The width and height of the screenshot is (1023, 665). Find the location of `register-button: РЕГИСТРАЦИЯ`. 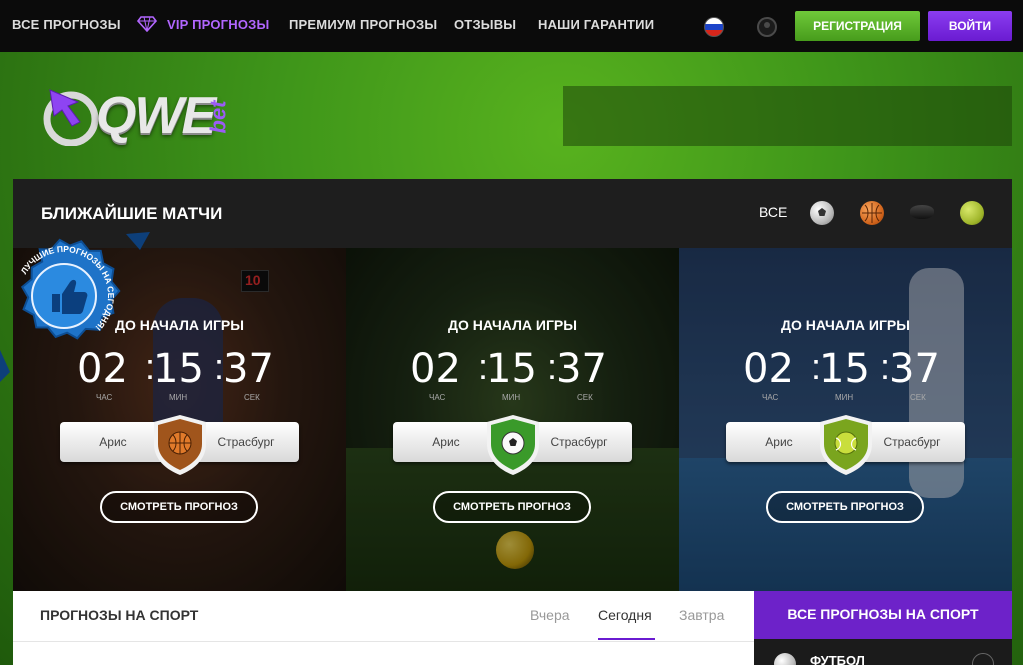

register-button: РЕГИСТРАЦИЯ is located at coordinates (857, 26).